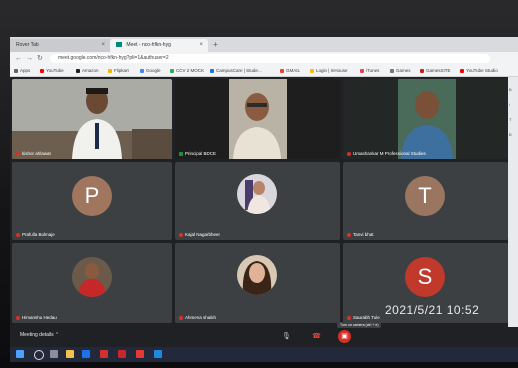 This screenshot has height=368, width=518. What do you see at coordinates (282, 70) in the screenshot?
I see `gmail-icon` at bounding box center [282, 70].